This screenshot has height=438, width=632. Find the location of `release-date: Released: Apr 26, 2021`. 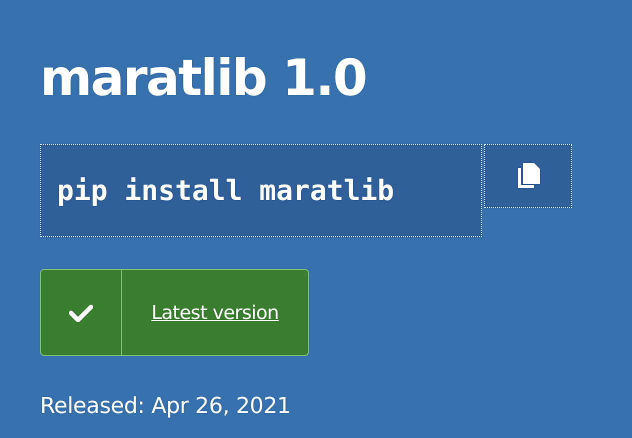

release-date: Released: Apr 26, 2021 is located at coordinates (166, 406).